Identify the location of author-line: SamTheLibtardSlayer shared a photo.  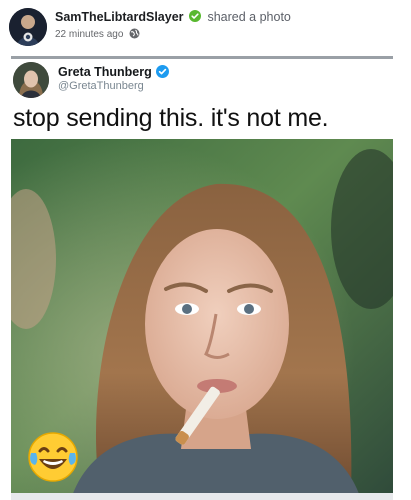
(173, 17).